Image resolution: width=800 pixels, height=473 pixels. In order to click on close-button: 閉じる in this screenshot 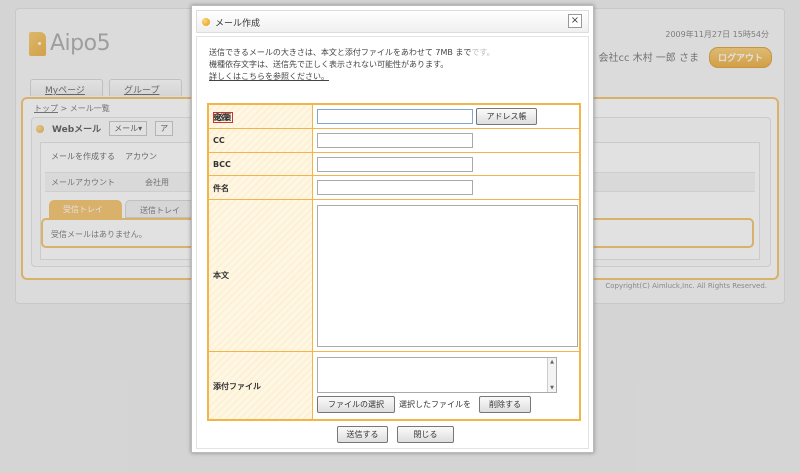, I will do `click(425, 434)`.